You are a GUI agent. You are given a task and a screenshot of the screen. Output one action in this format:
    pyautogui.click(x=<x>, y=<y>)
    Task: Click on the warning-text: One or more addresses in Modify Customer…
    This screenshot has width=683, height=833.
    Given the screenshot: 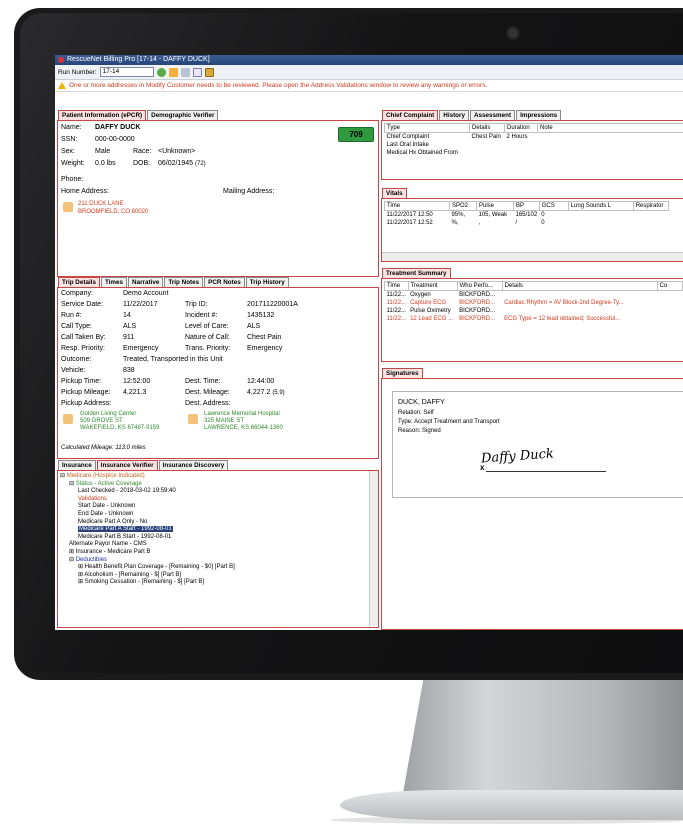 What is the action you would take?
    pyautogui.click(x=278, y=85)
    